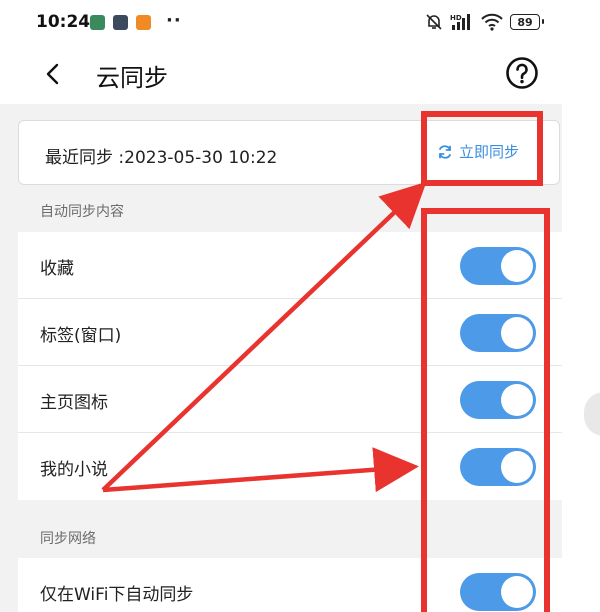  What do you see at coordinates (82, 212) in the screenshot?
I see `section-title-auto-sync: 自动同步内容` at bounding box center [82, 212].